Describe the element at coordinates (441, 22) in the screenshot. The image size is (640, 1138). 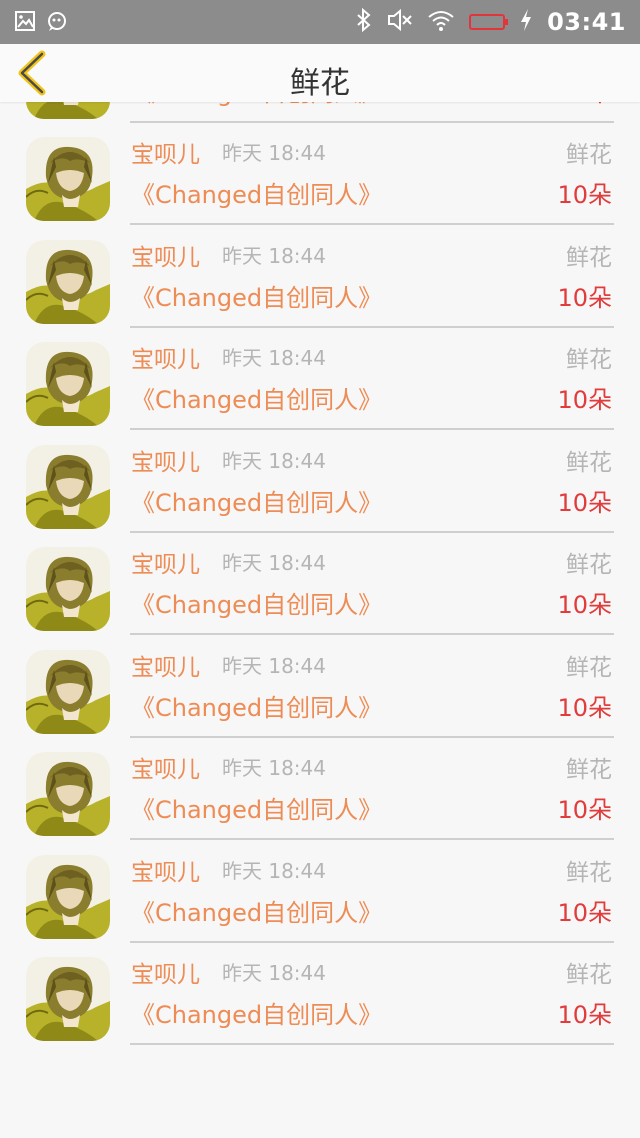
I see `wifi-icon` at that location.